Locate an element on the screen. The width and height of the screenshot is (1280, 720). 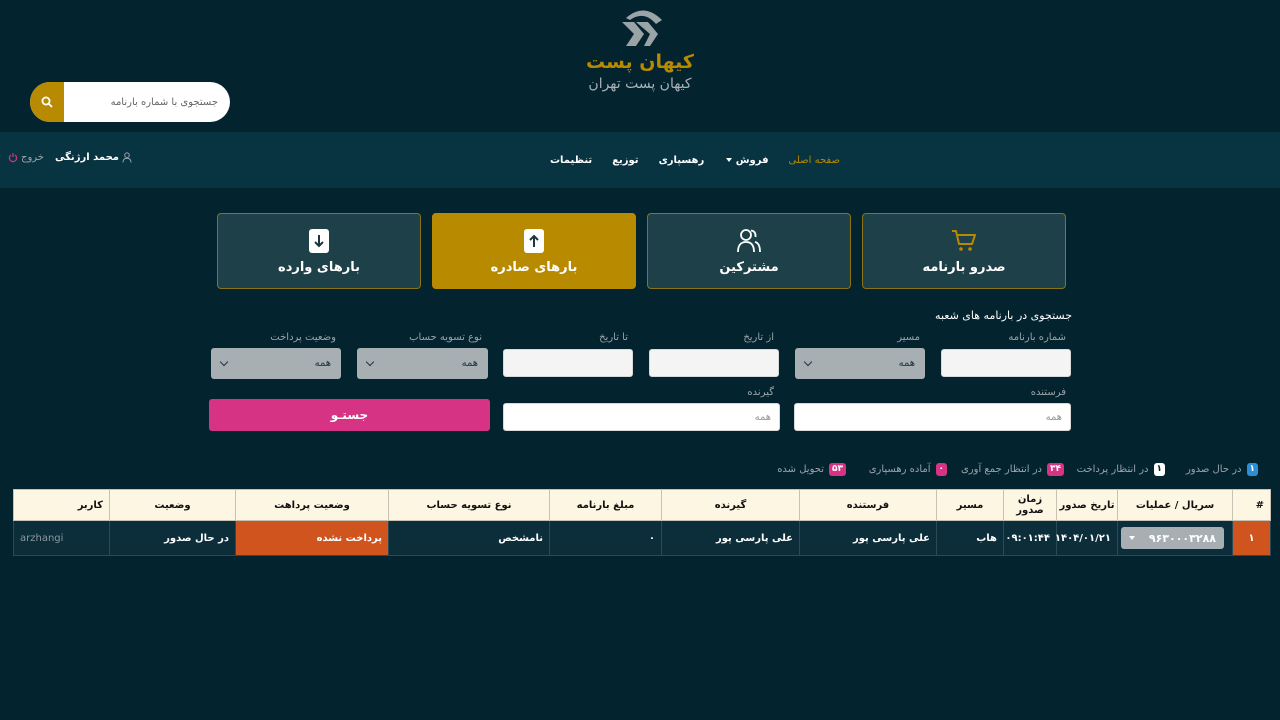
search-button is located at coordinates (47, 102).